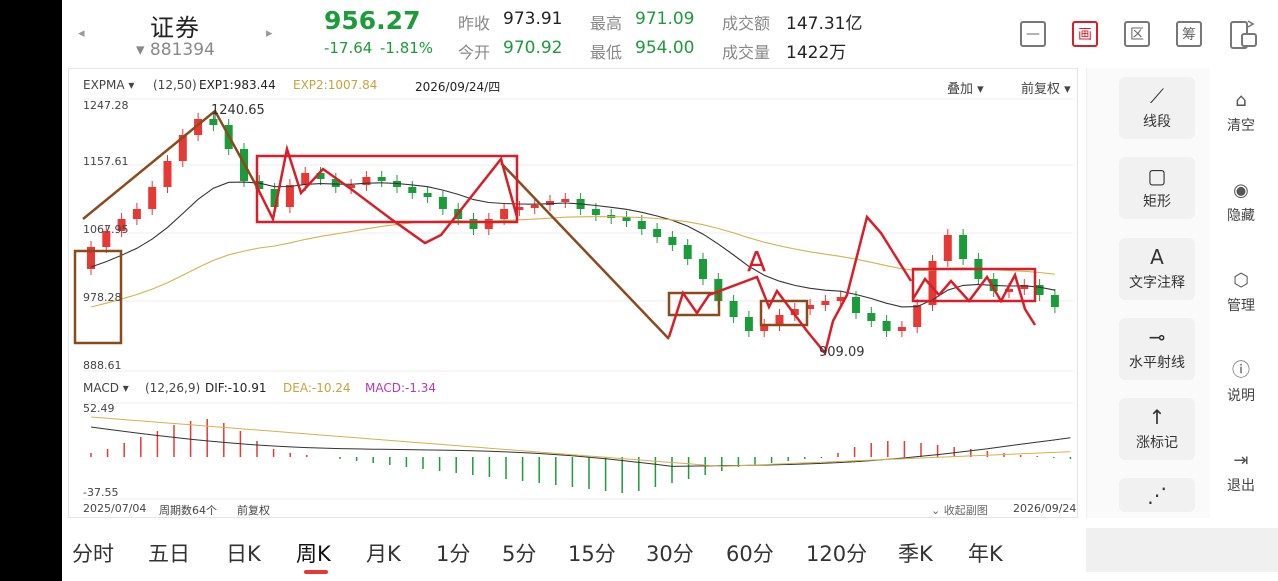  I want to click on dif-line, so click(580, 446).